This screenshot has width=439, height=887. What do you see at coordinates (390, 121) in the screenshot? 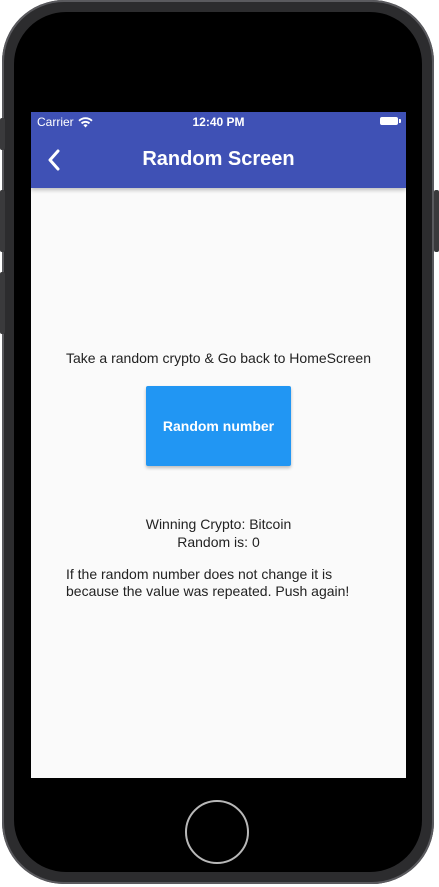
I see `battery-icon` at bounding box center [390, 121].